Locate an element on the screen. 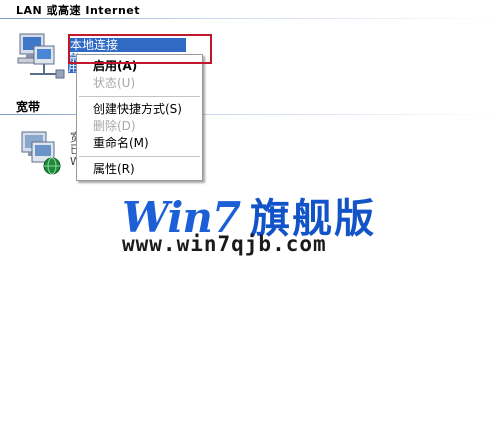 The image size is (502, 439). menu-item-create-shortcut: 创建快捷方式(S) is located at coordinates (139, 109).